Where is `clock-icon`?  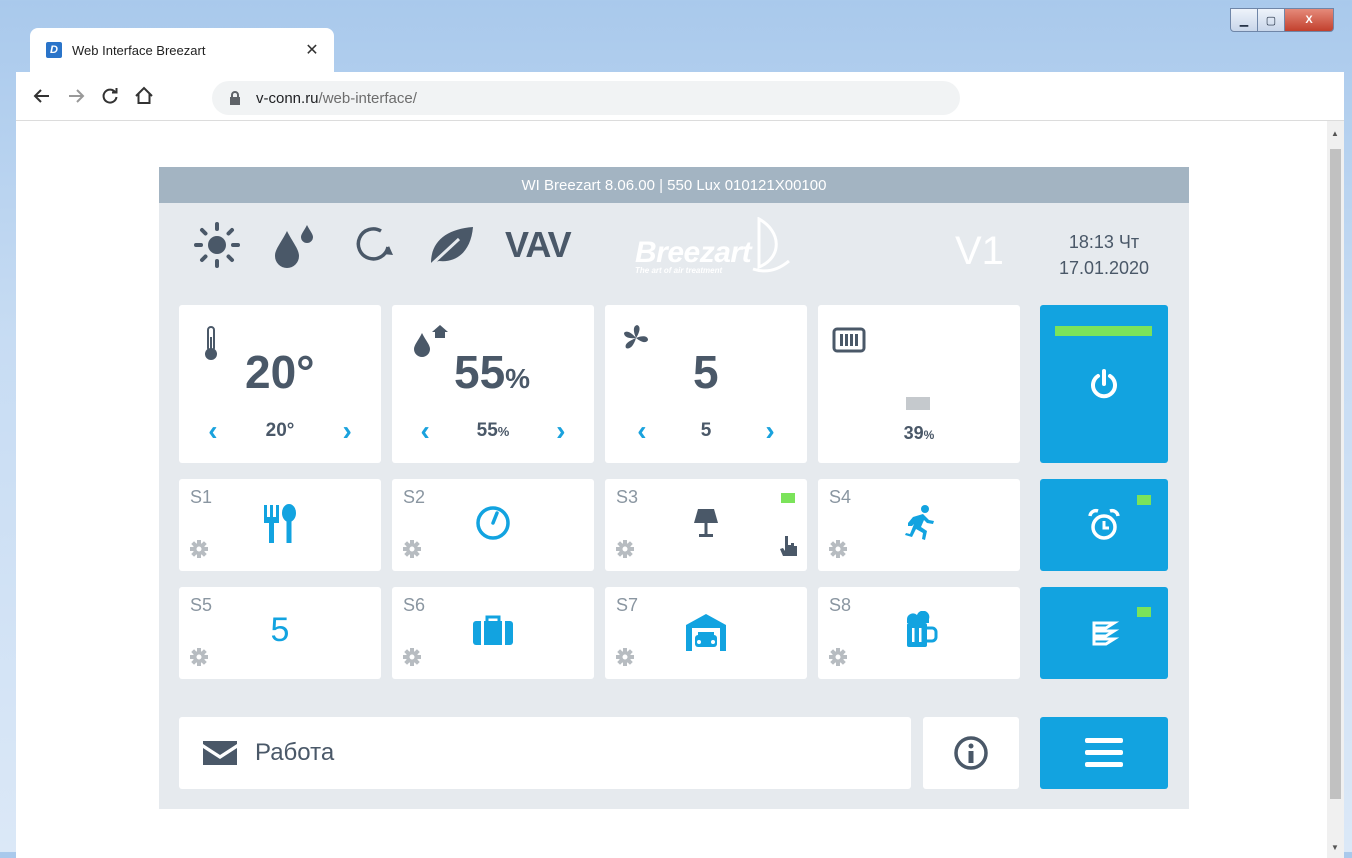 clock-icon is located at coordinates (493, 523).